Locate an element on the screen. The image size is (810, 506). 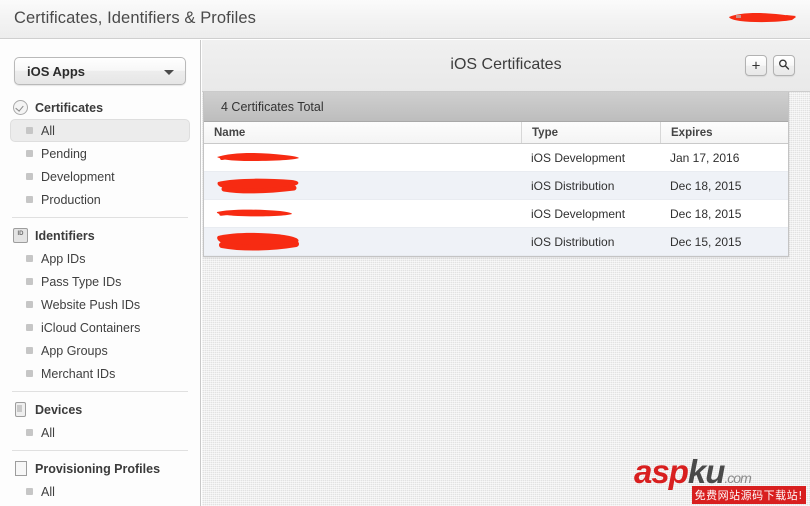
sidebar-item-icloud-containers: iCloud Containers is located at coordinates (100, 327).